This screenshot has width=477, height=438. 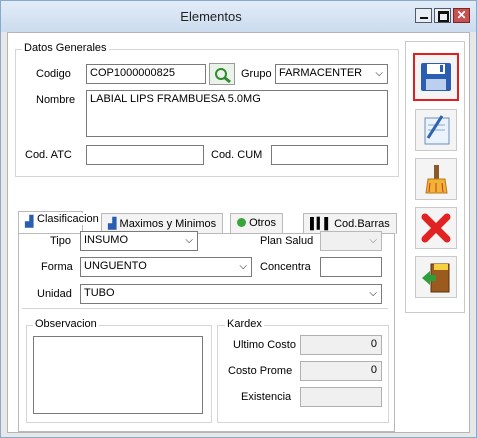 I want to click on delete-icon, so click(x=436, y=228).